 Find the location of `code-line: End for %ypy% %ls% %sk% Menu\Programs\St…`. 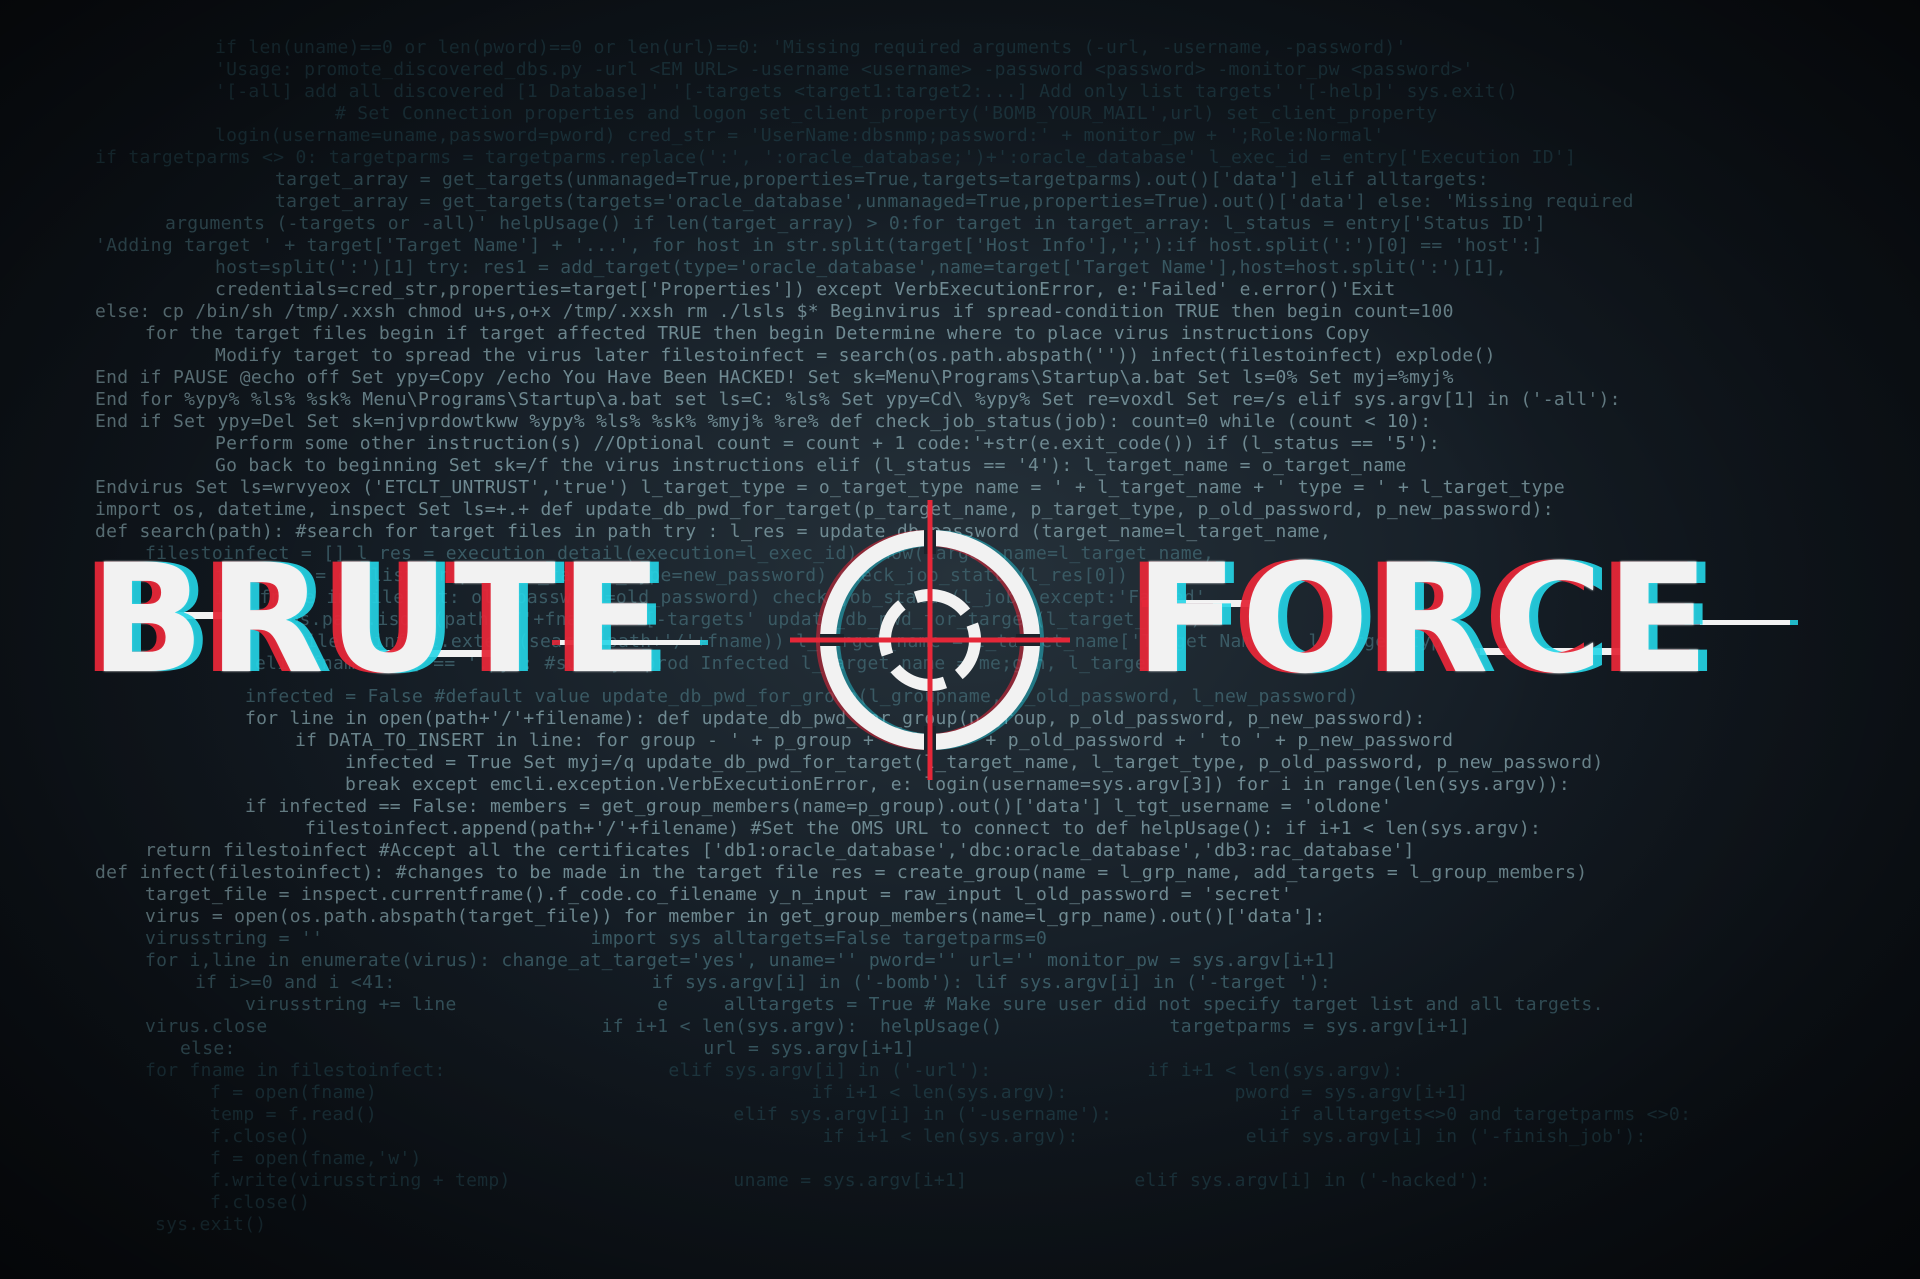

code-line: End for %ypy% %ls% %sk% Menu\Programs\St… is located at coordinates (858, 399).